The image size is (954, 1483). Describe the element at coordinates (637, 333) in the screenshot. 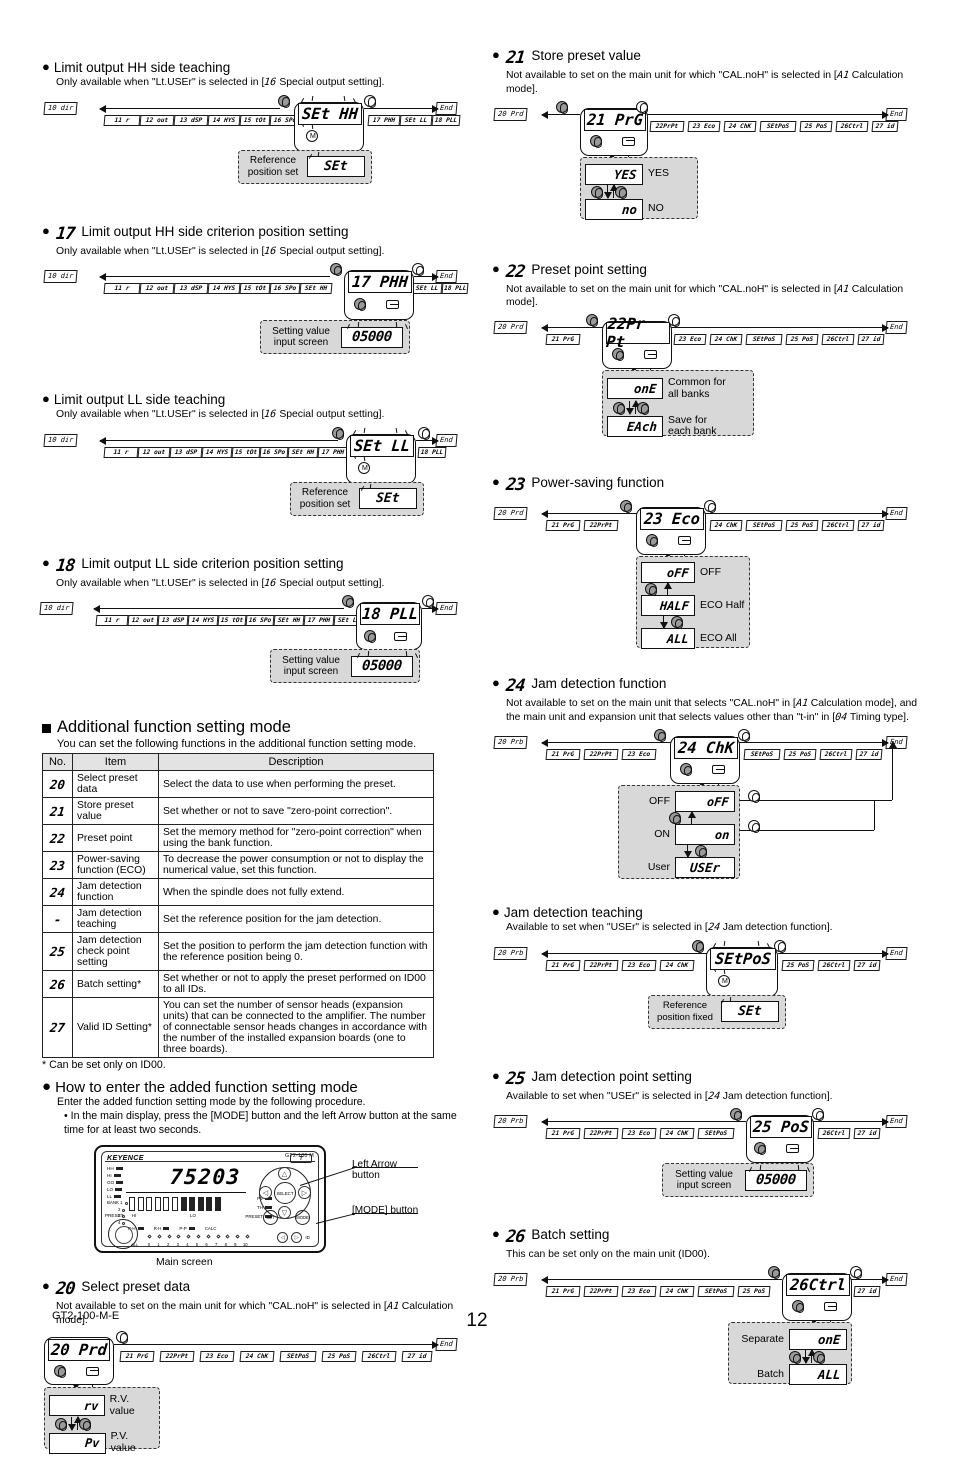

I see `main-display-box: 22Pr Pt` at that location.